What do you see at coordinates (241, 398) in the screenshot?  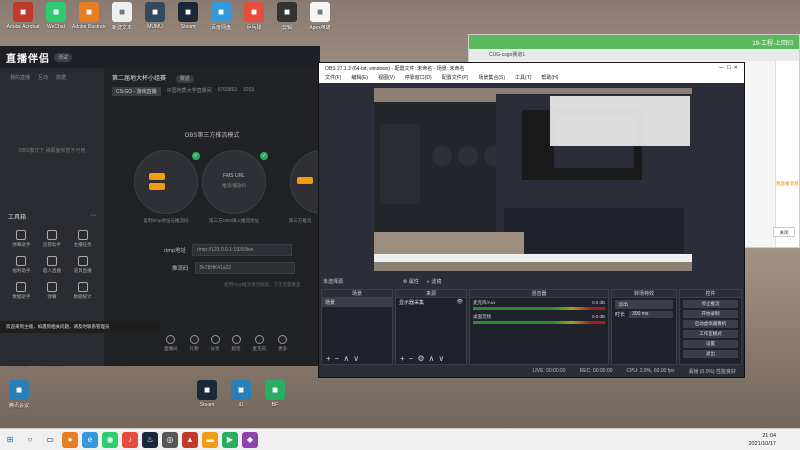 I see `desktop-icon: ■ iU` at bounding box center [241, 398].